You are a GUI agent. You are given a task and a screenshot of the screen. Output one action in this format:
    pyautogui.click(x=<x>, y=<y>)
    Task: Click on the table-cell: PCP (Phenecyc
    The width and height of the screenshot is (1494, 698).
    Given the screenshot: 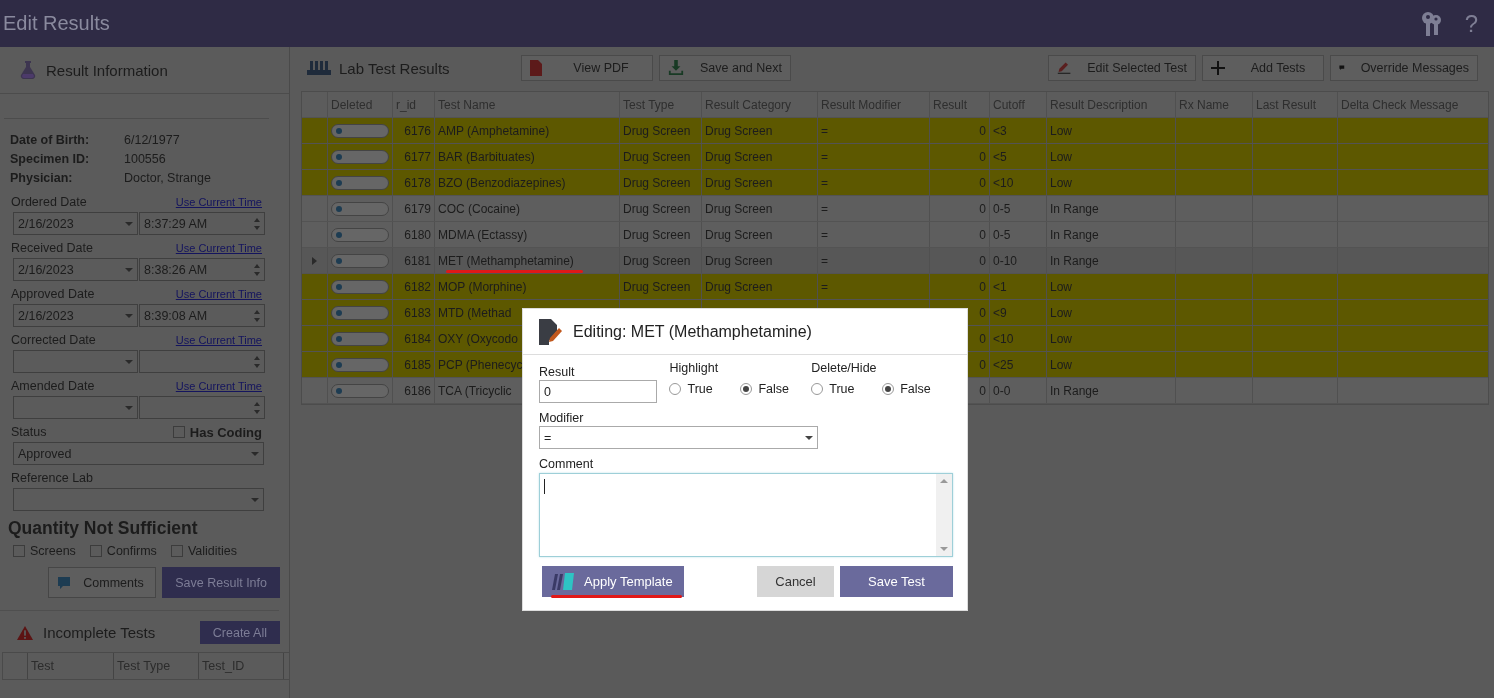 What is the action you would take?
    pyautogui.click(x=480, y=364)
    